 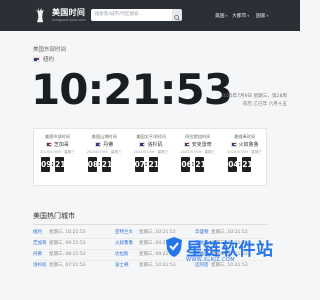 I want to click on section-divider, so click(x=150, y=224).